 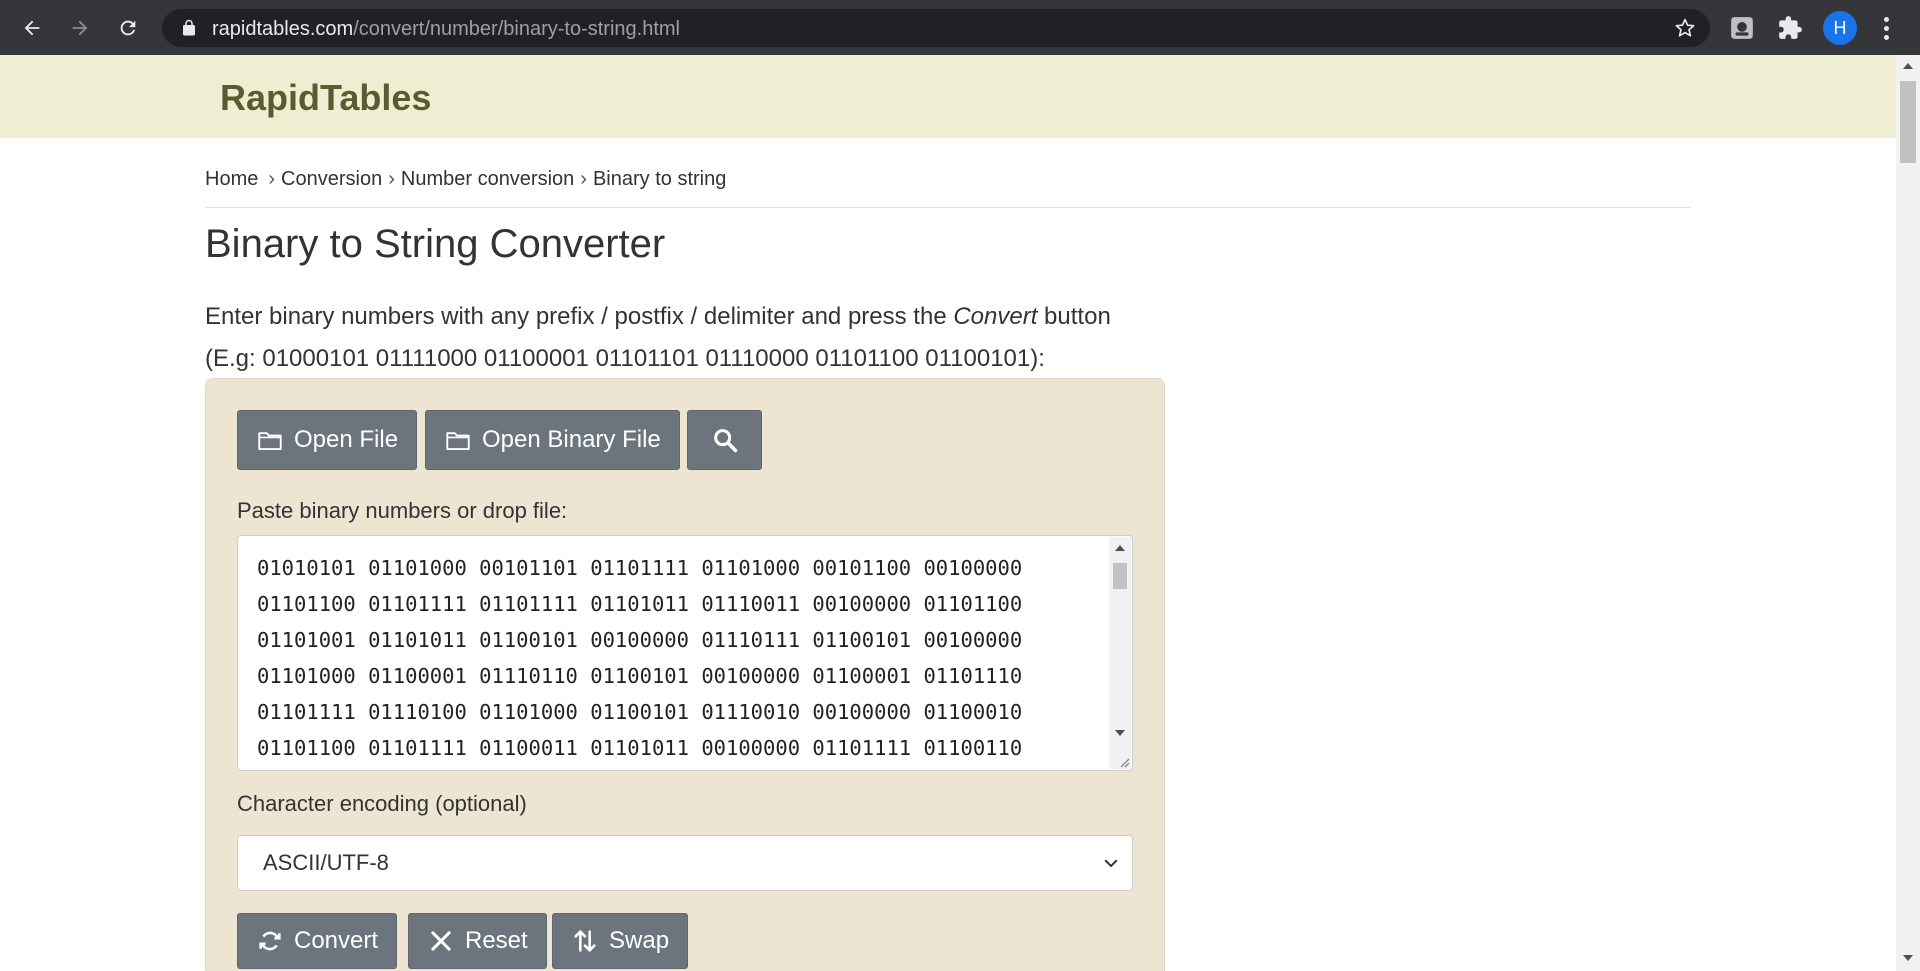 What do you see at coordinates (659, 179) in the screenshot?
I see `breadcrumb-current: Binary to string` at bounding box center [659, 179].